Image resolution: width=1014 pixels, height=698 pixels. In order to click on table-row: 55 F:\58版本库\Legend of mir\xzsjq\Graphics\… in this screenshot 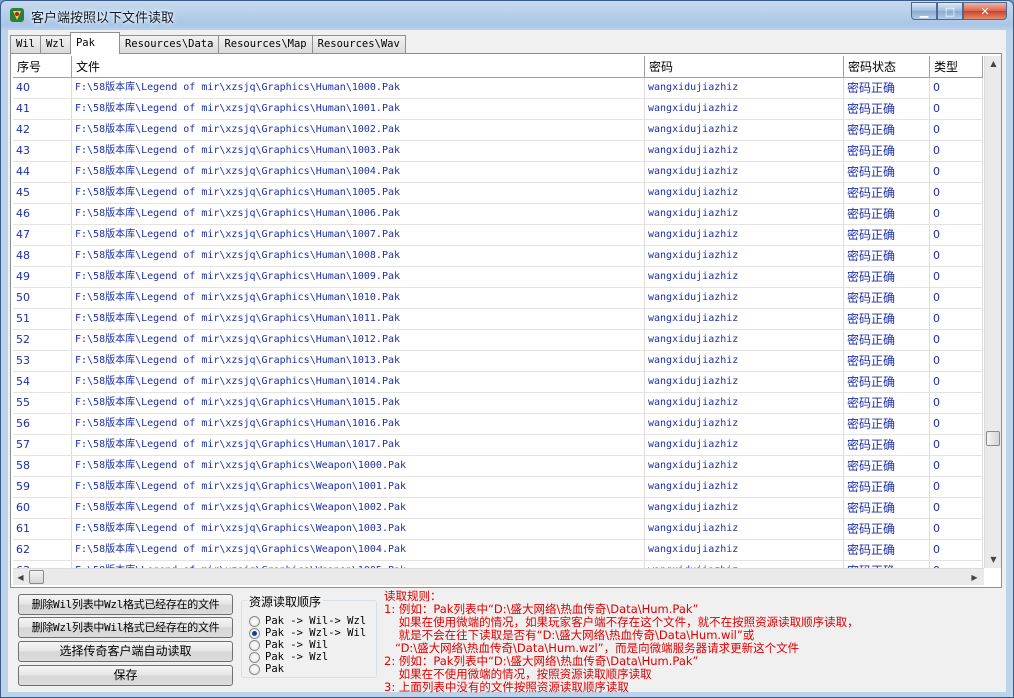, I will do `click(498, 403)`.